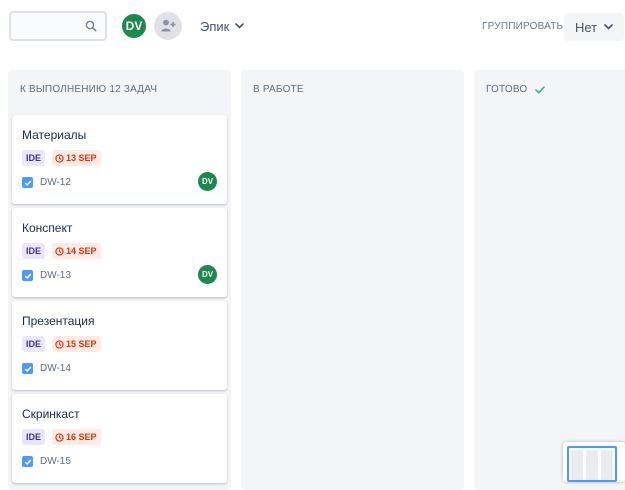 The width and height of the screenshot is (625, 490). I want to click on issue-key-text: DW-14, so click(55, 368).